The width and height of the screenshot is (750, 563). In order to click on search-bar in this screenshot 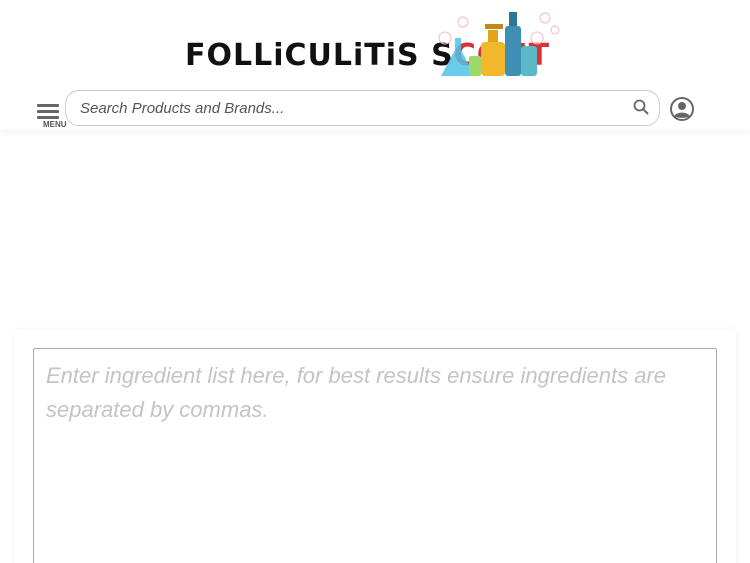, I will do `click(362, 108)`.